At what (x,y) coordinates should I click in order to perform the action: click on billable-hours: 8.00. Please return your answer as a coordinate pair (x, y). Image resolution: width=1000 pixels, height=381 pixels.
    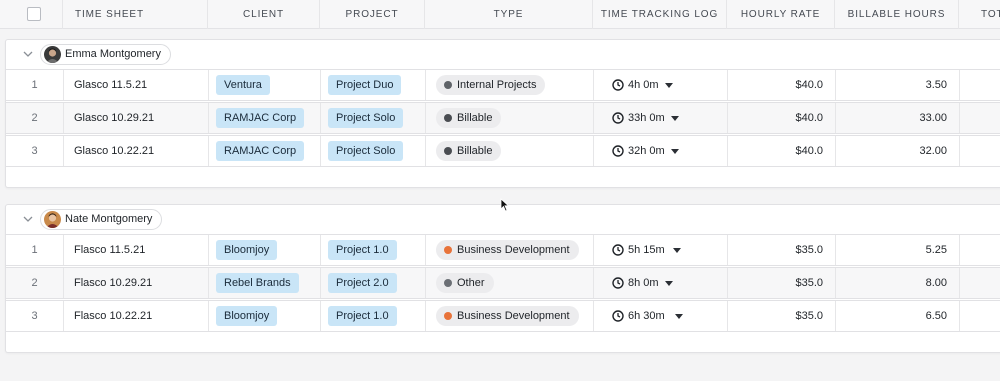
    Looking at the image, I should click on (898, 283).